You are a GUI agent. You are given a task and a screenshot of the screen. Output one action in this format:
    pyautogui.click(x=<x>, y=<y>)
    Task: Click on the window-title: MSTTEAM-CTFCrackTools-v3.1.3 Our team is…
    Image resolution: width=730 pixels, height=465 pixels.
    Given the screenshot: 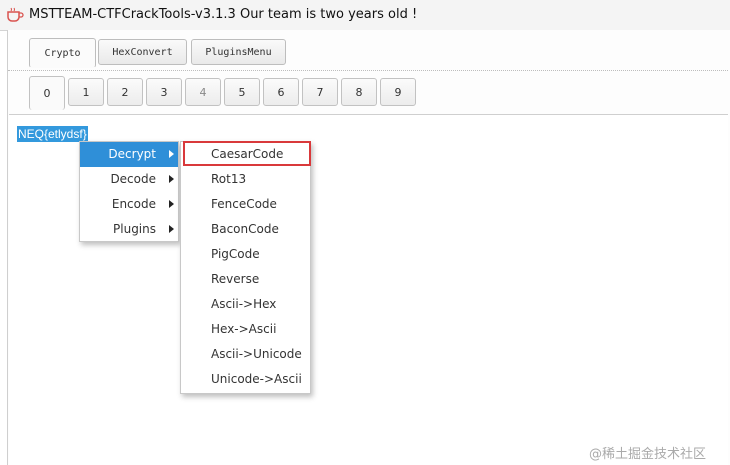 What is the action you would take?
    pyautogui.click(x=223, y=14)
    